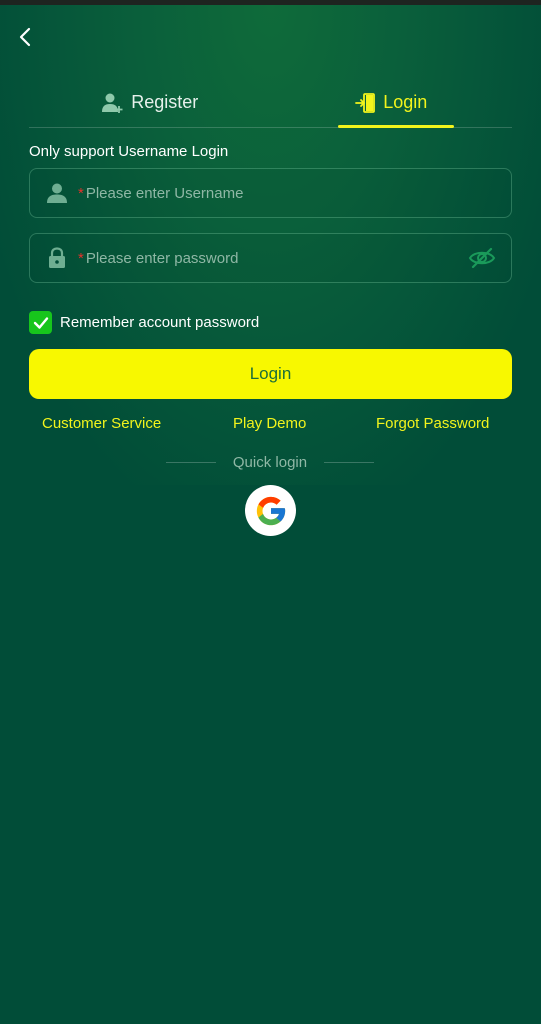  I want to click on checkmark-icon, so click(40, 322).